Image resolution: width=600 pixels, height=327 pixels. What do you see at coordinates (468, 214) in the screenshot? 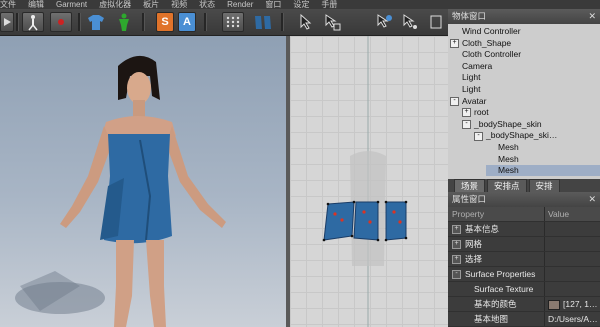
I see `property-column-header: Property` at bounding box center [468, 214].